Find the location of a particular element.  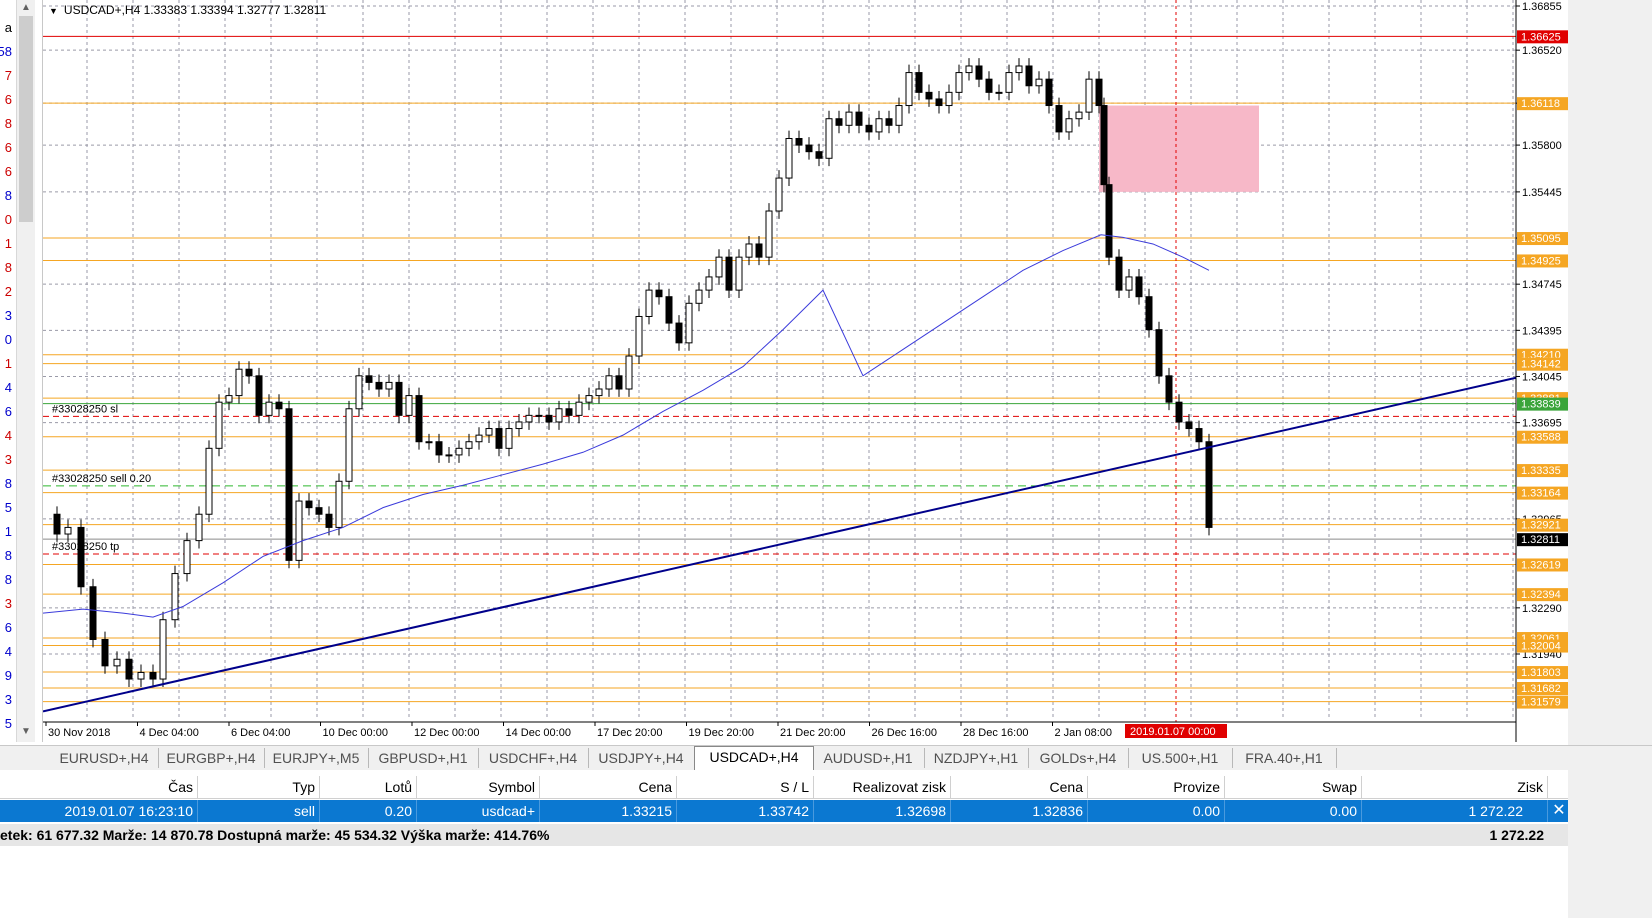

price-axis-label: 1.34745 is located at coordinates (1542, 285).